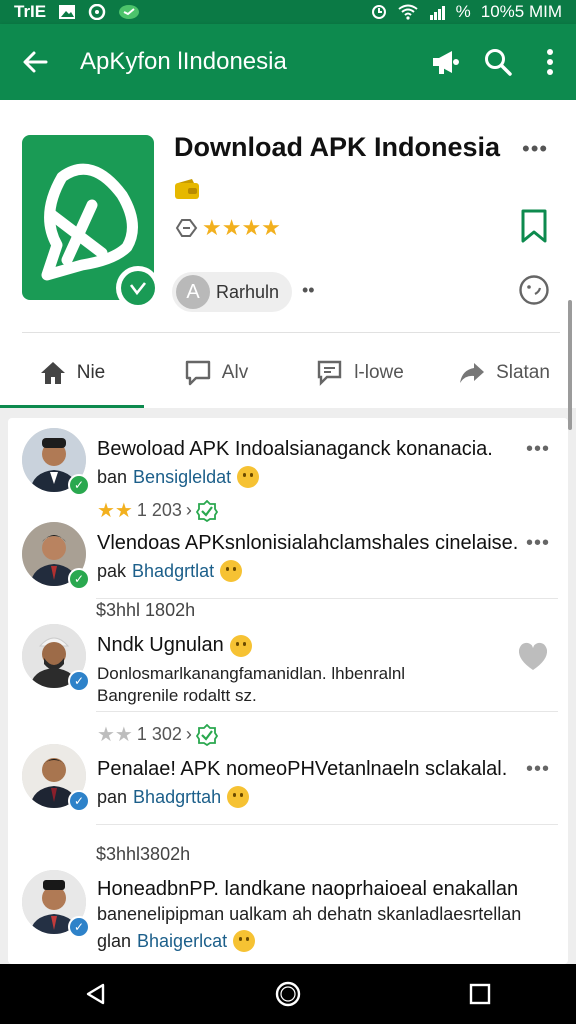 This screenshot has height=1024, width=576. I want to click on square-recents-icon, so click(480, 994).